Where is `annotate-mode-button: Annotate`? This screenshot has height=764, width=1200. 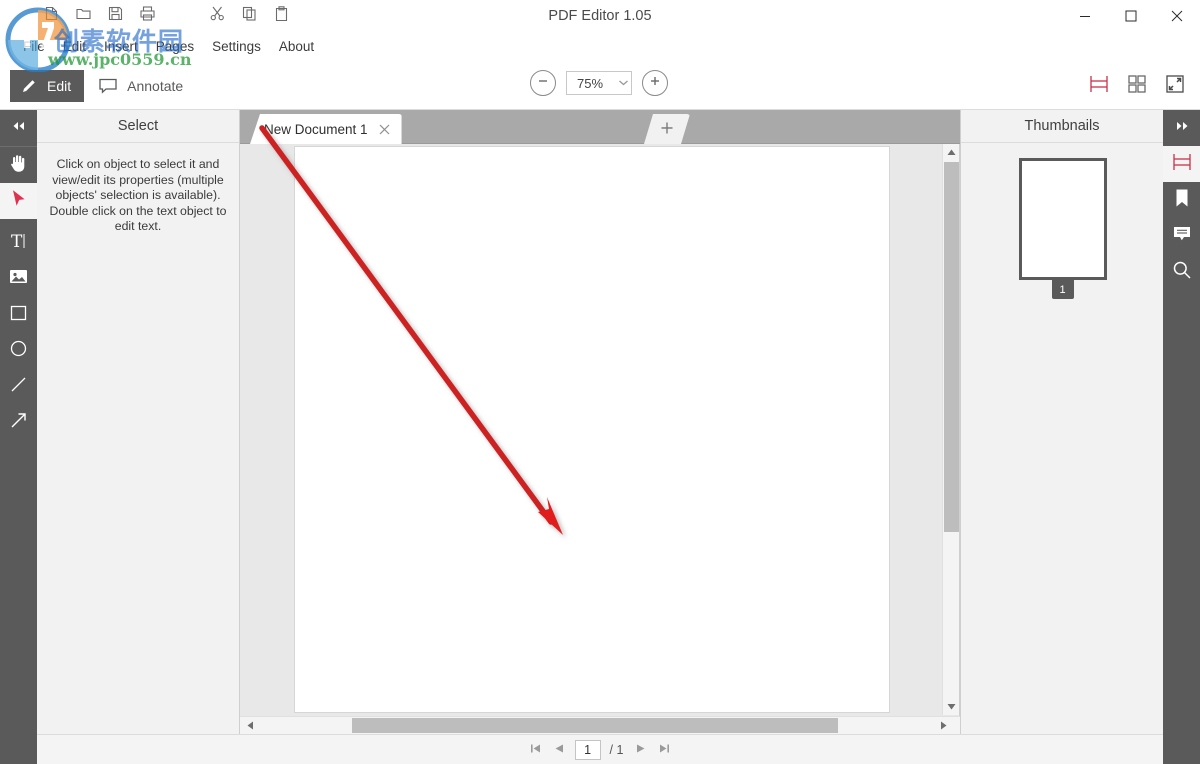
annotate-mode-button: Annotate is located at coordinates (142, 86).